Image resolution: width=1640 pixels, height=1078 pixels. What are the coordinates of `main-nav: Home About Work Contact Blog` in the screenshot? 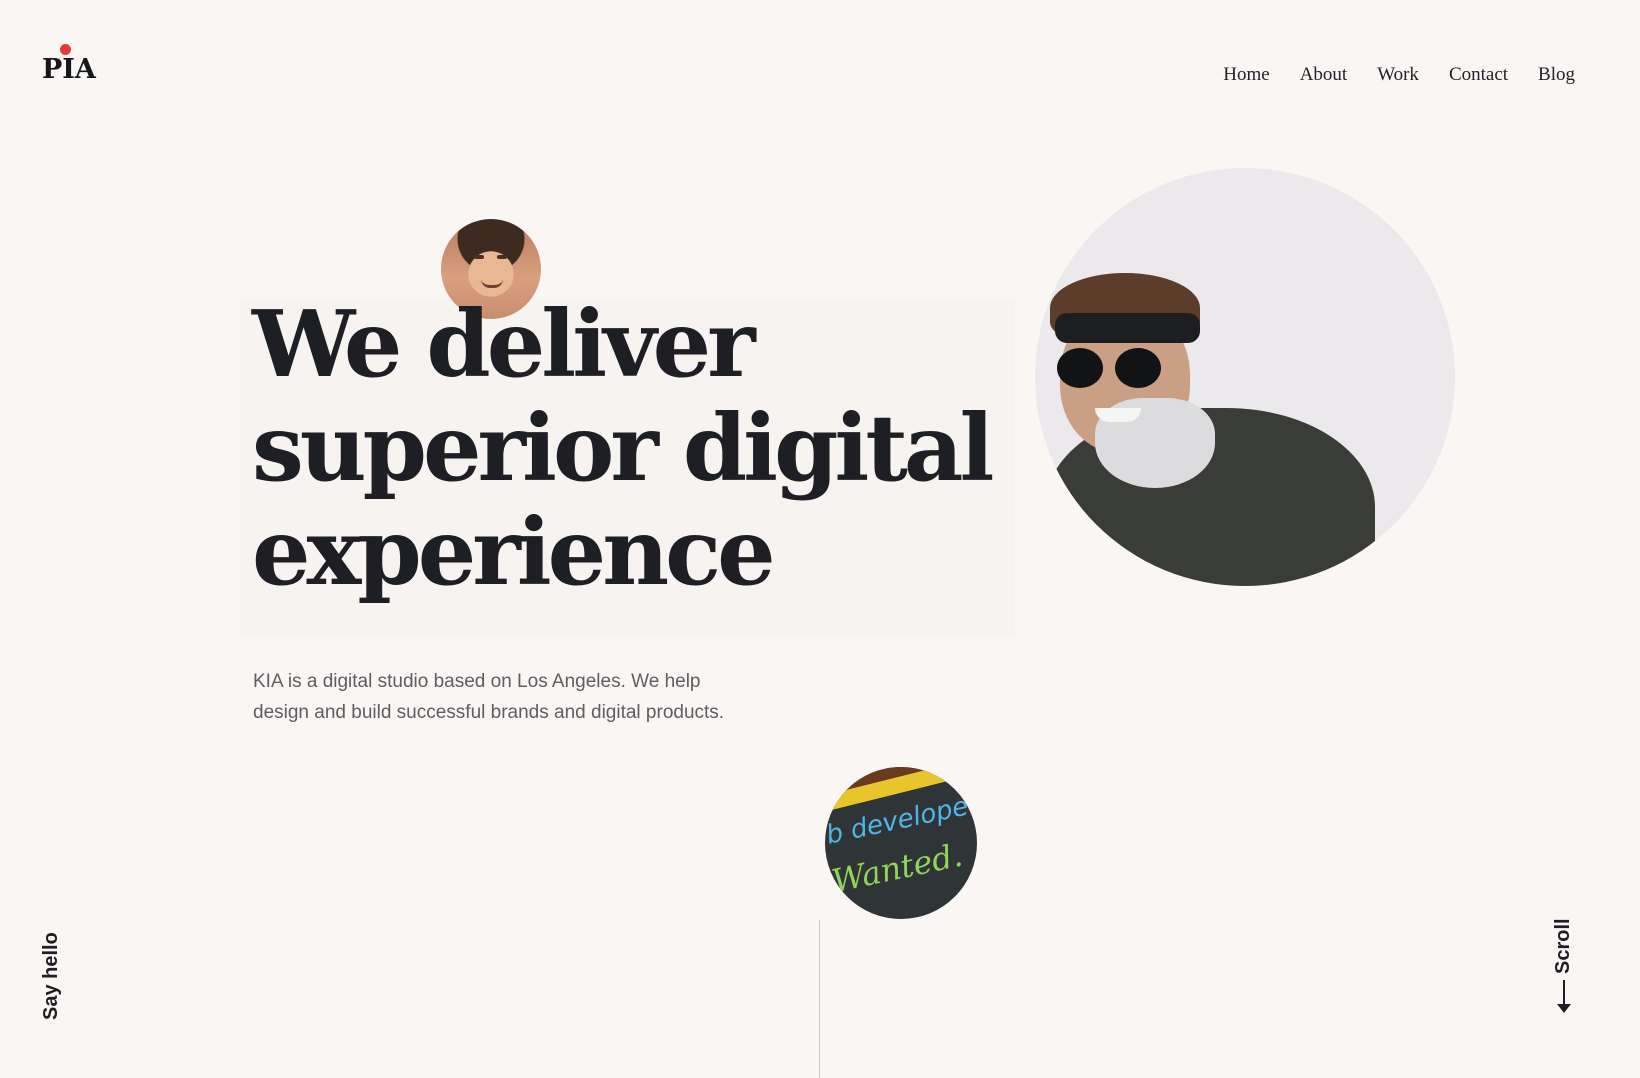 It's located at (1399, 75).